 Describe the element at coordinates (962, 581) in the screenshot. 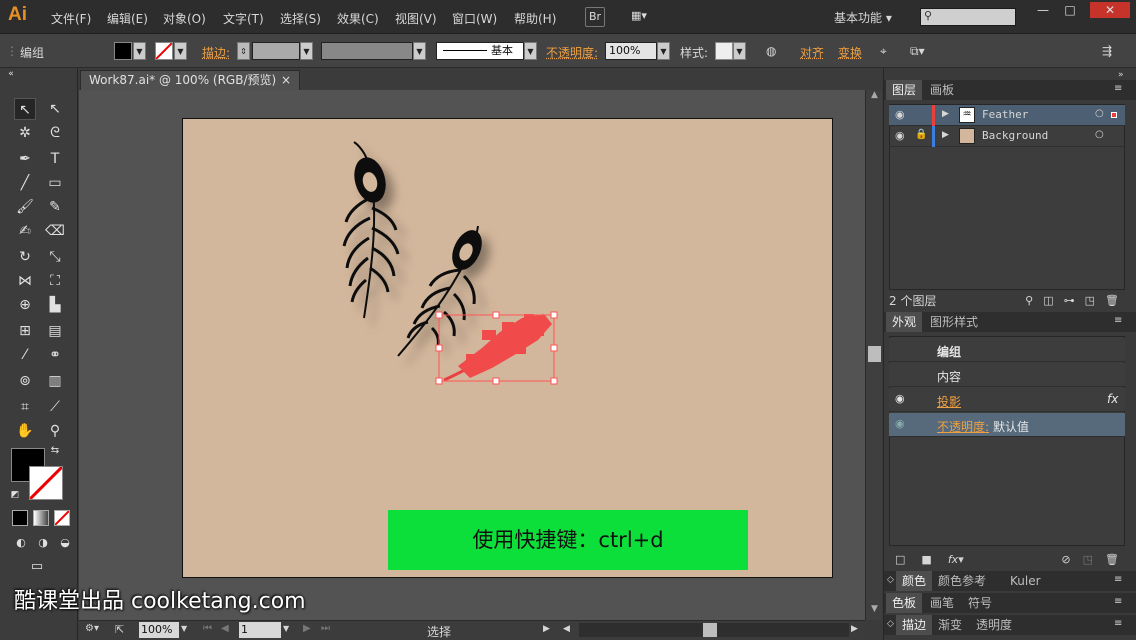

I see `tab-color-guide: 颜色参考` at that location.